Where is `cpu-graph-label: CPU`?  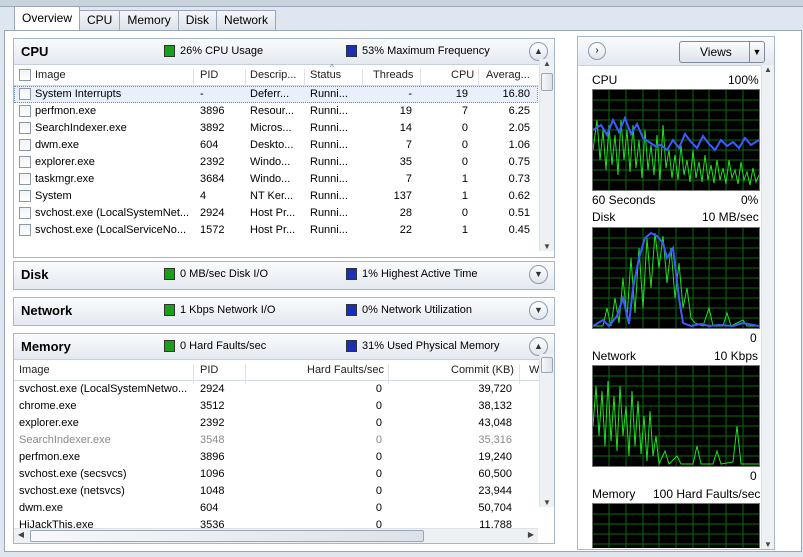
cpu-graph-label: CPU is located at coordinates (605, 80).